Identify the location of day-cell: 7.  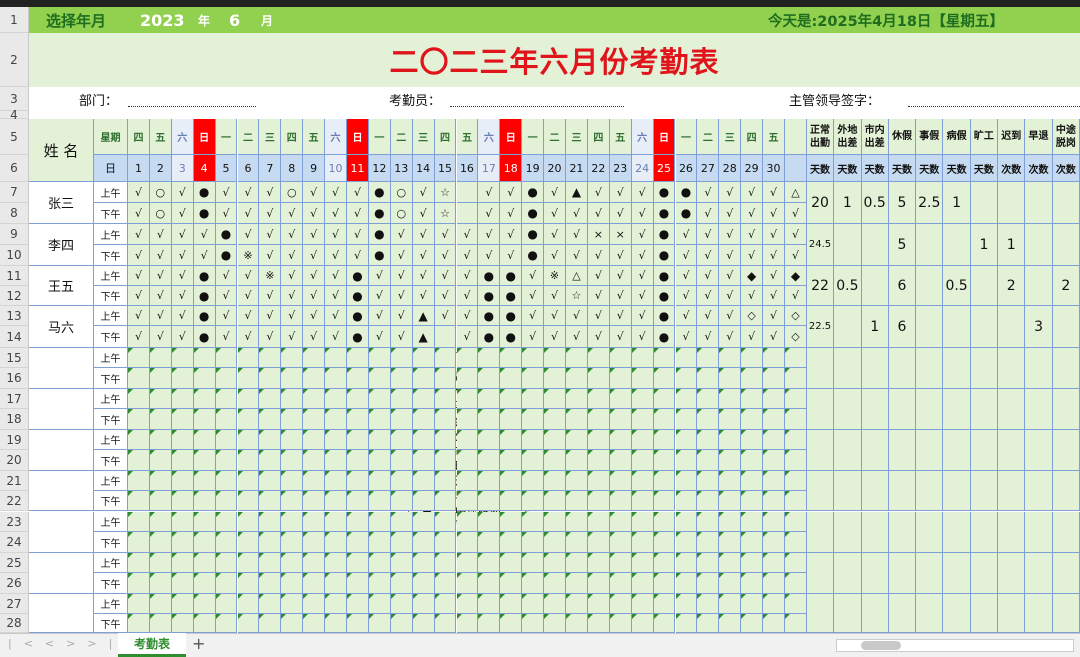
(270, 168).